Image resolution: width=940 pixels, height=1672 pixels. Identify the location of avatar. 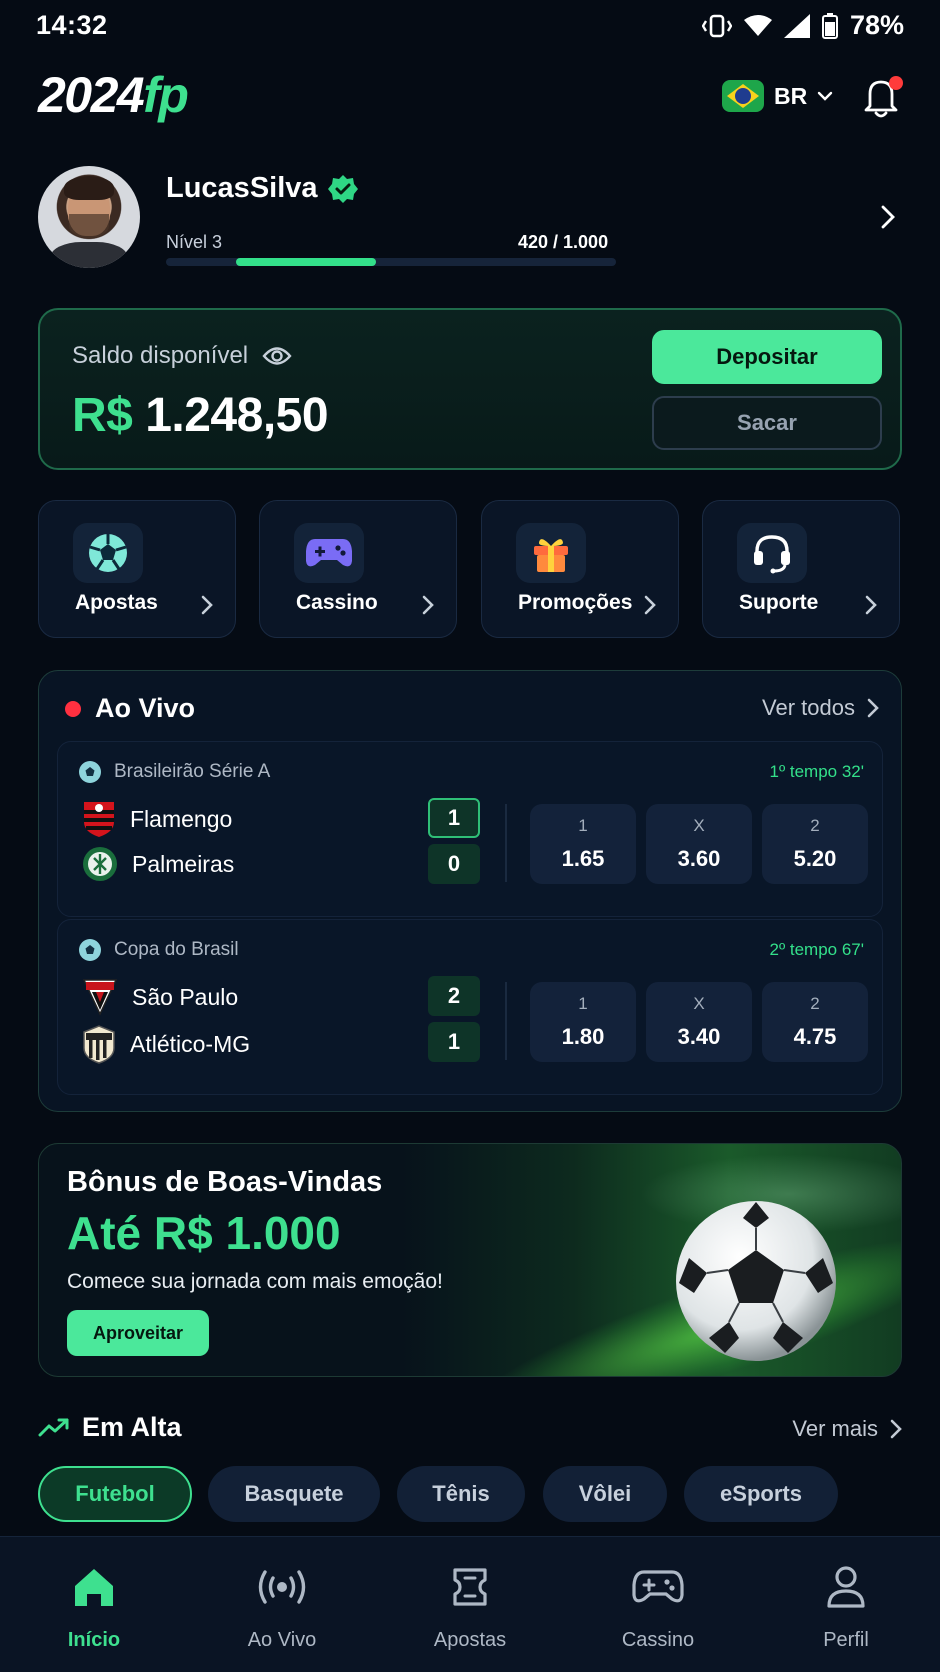
(89, 217).